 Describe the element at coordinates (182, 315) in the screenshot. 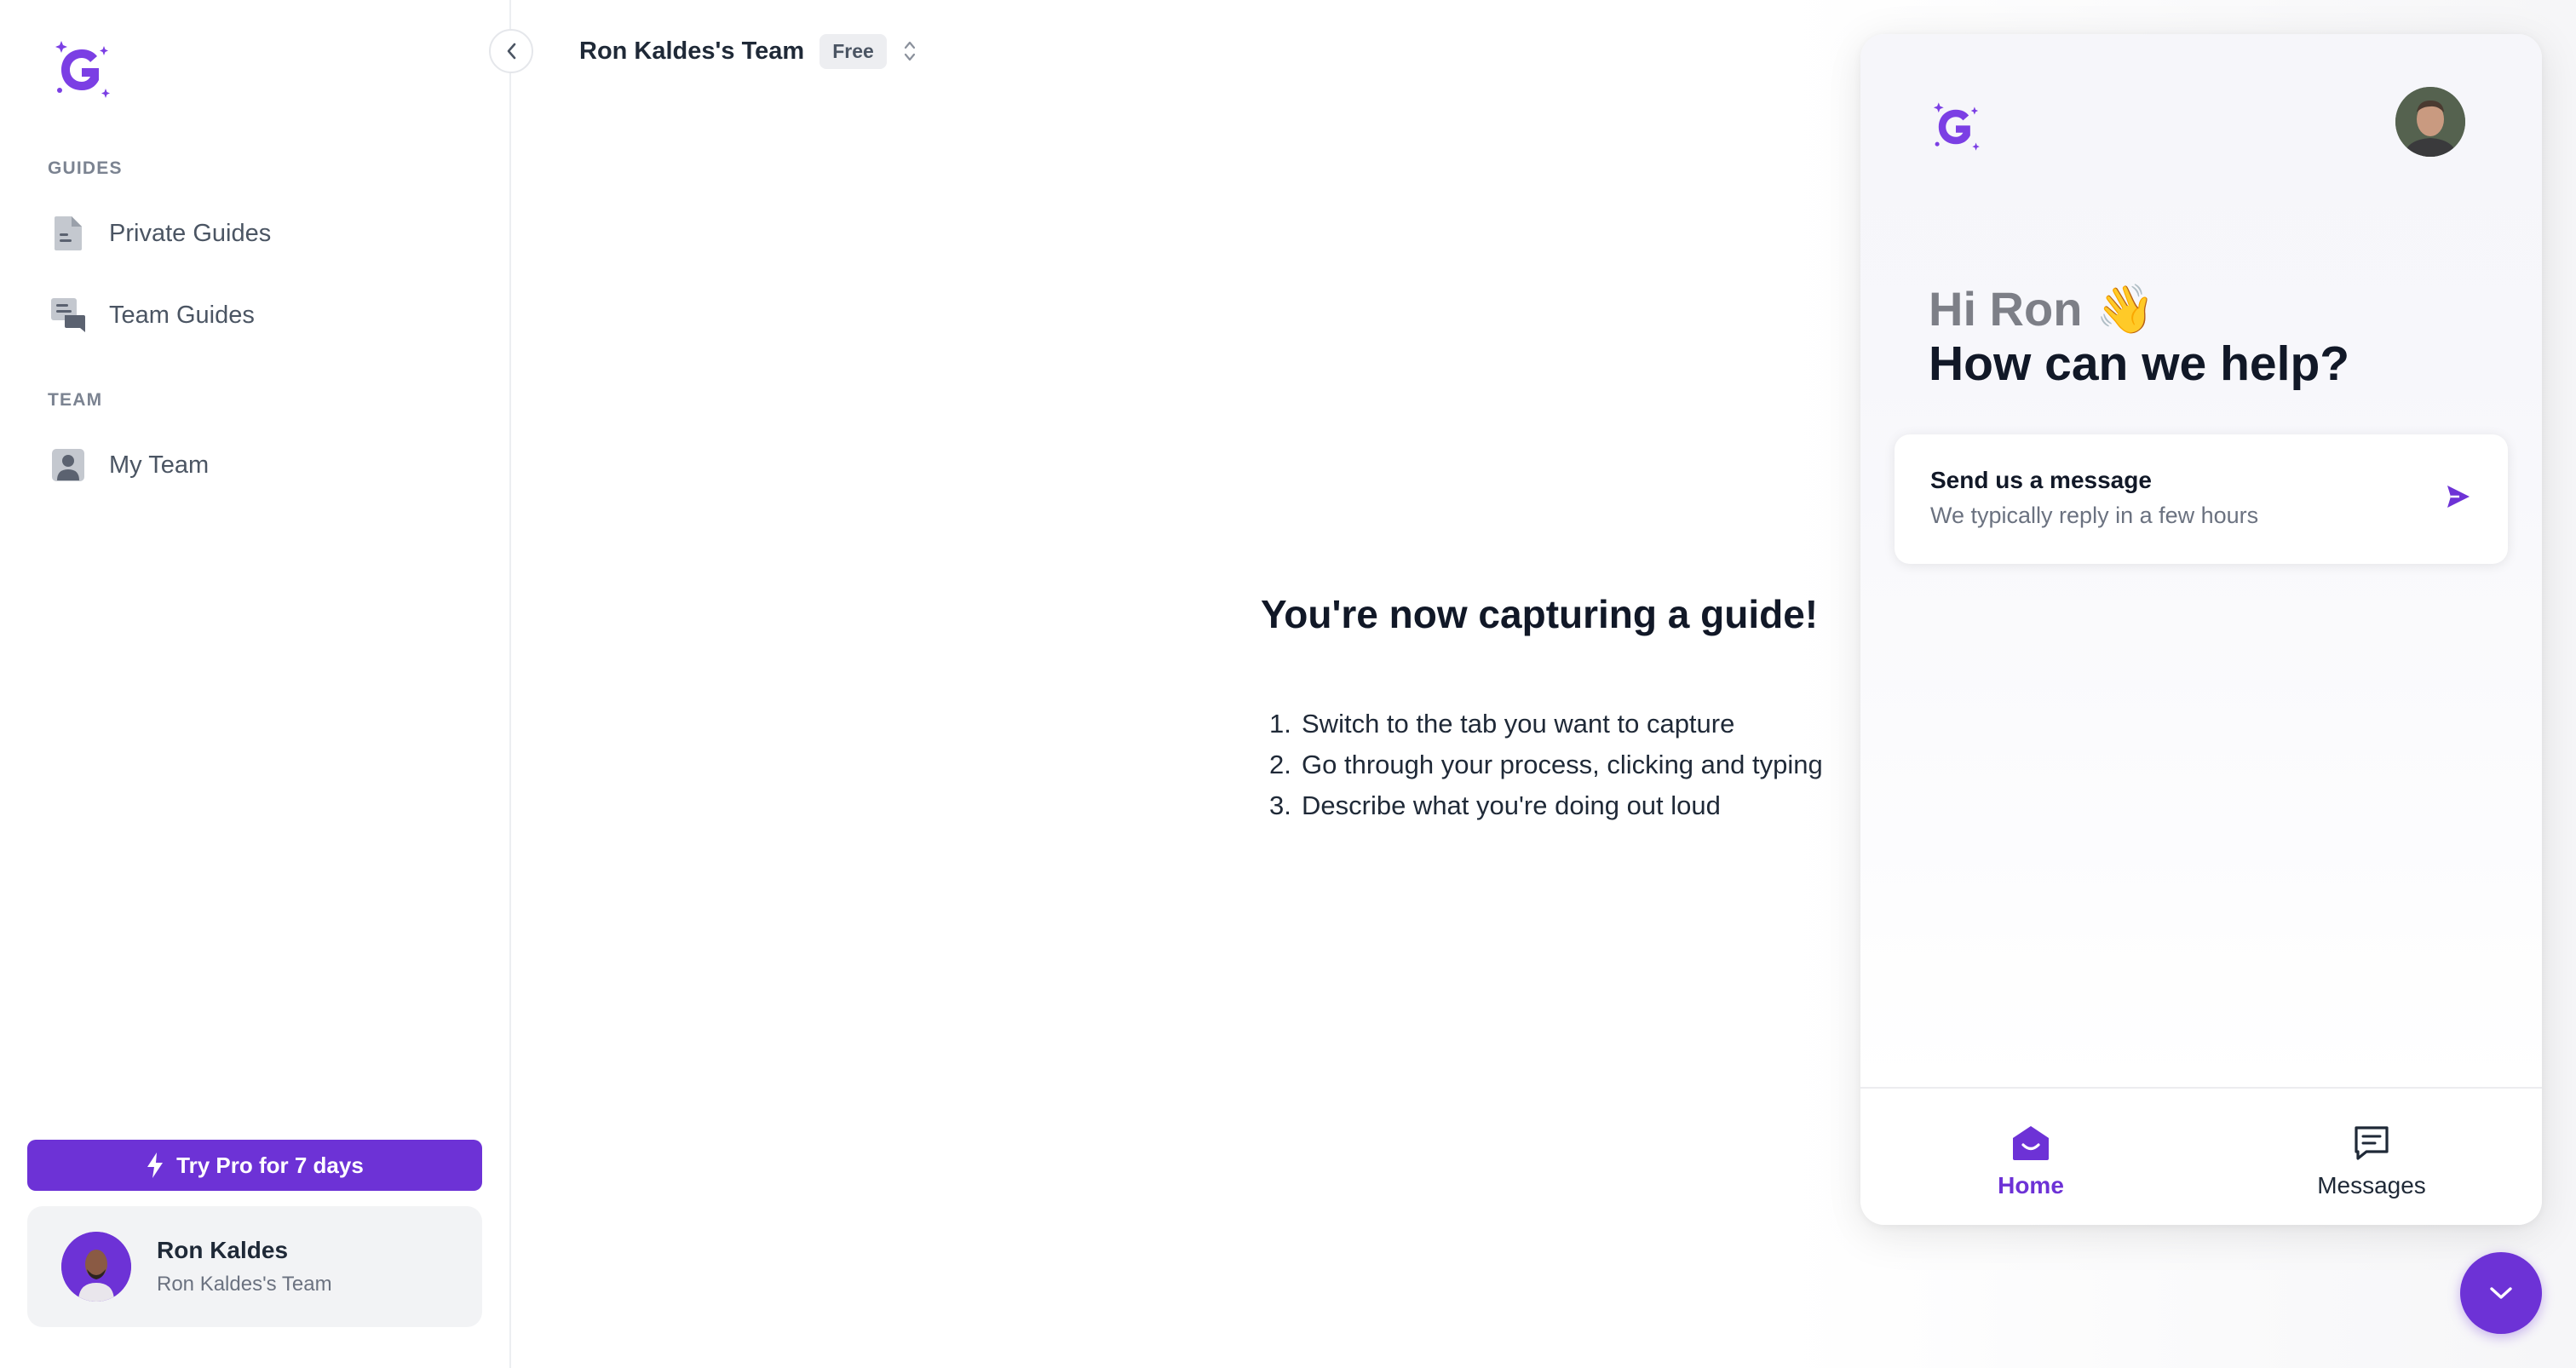

I see `sidebar-item-label: Team Guides` at that location.